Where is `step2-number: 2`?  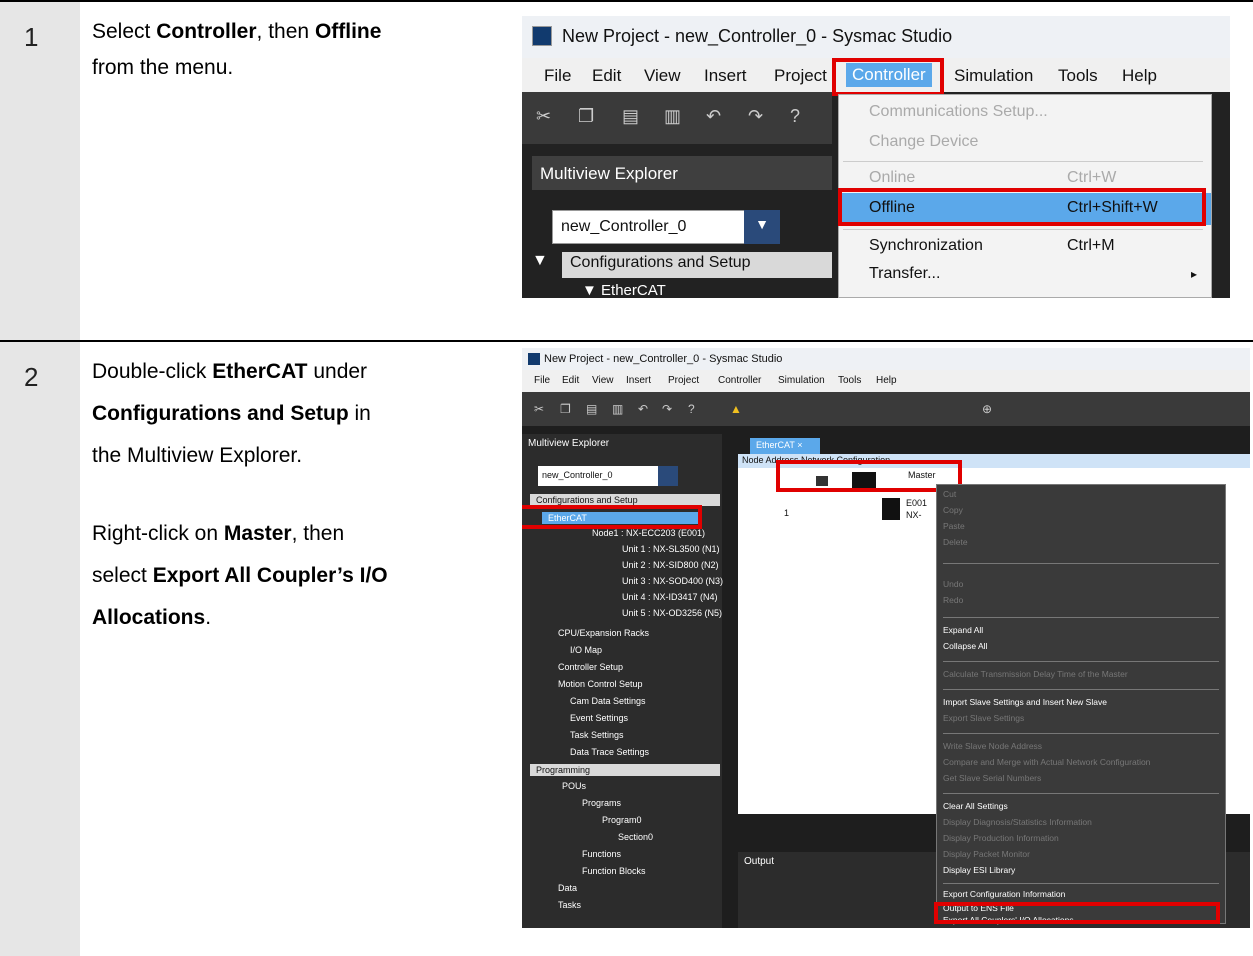 step2-number: 2 is located at coordinates (31, 377).